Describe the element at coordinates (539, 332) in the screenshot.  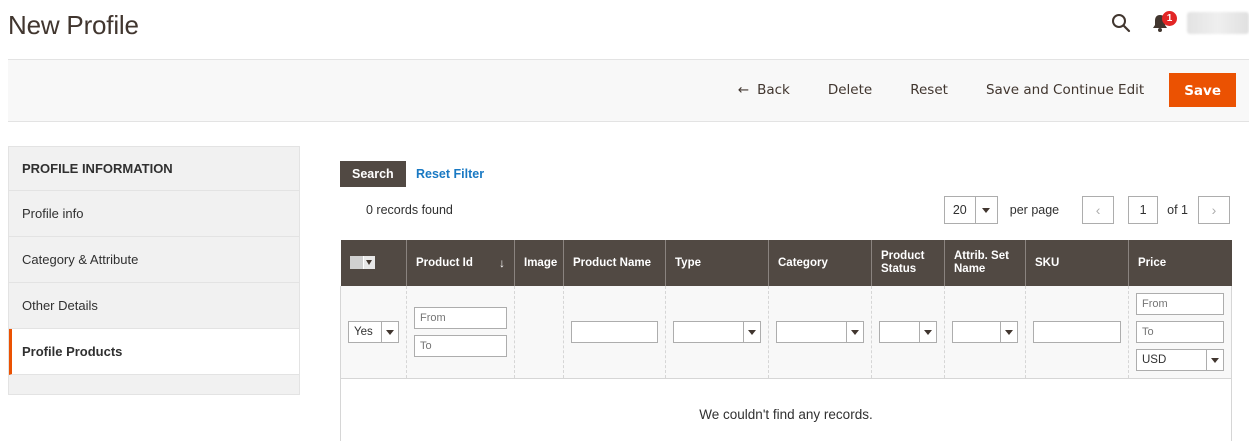
I see `filter-image-cell` at that location.